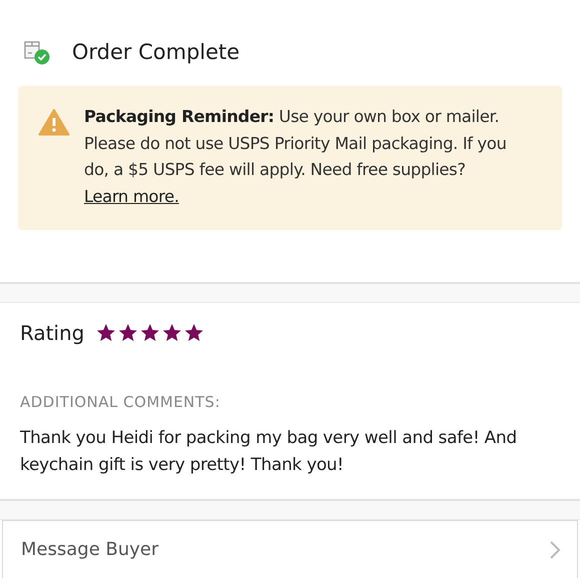 The image size is (580, 580). I want to click on reminder-text: Packaging Reminder: Use your own box or mailer. Please do not use USPS Priority Mail packaging. If you do, a $5 USPS fee will apply. Need free supplies? Learn more., so click(296, 157).